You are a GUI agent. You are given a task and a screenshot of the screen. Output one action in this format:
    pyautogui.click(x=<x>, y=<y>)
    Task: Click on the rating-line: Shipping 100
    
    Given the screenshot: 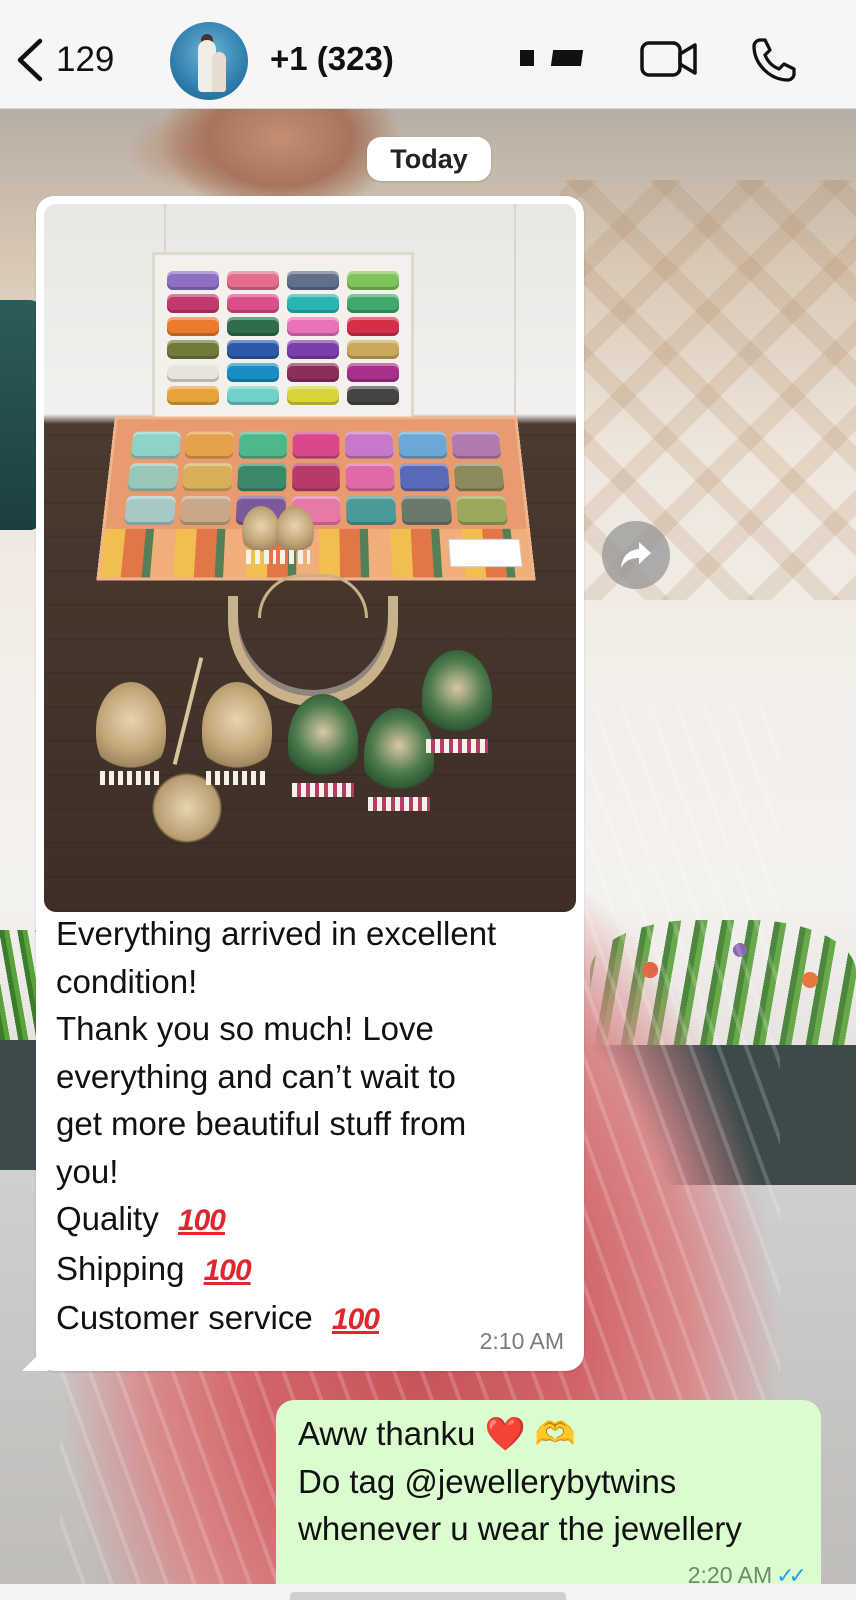 What is the action you would take?
    pyautogui.click(x=311, y=1270)
    